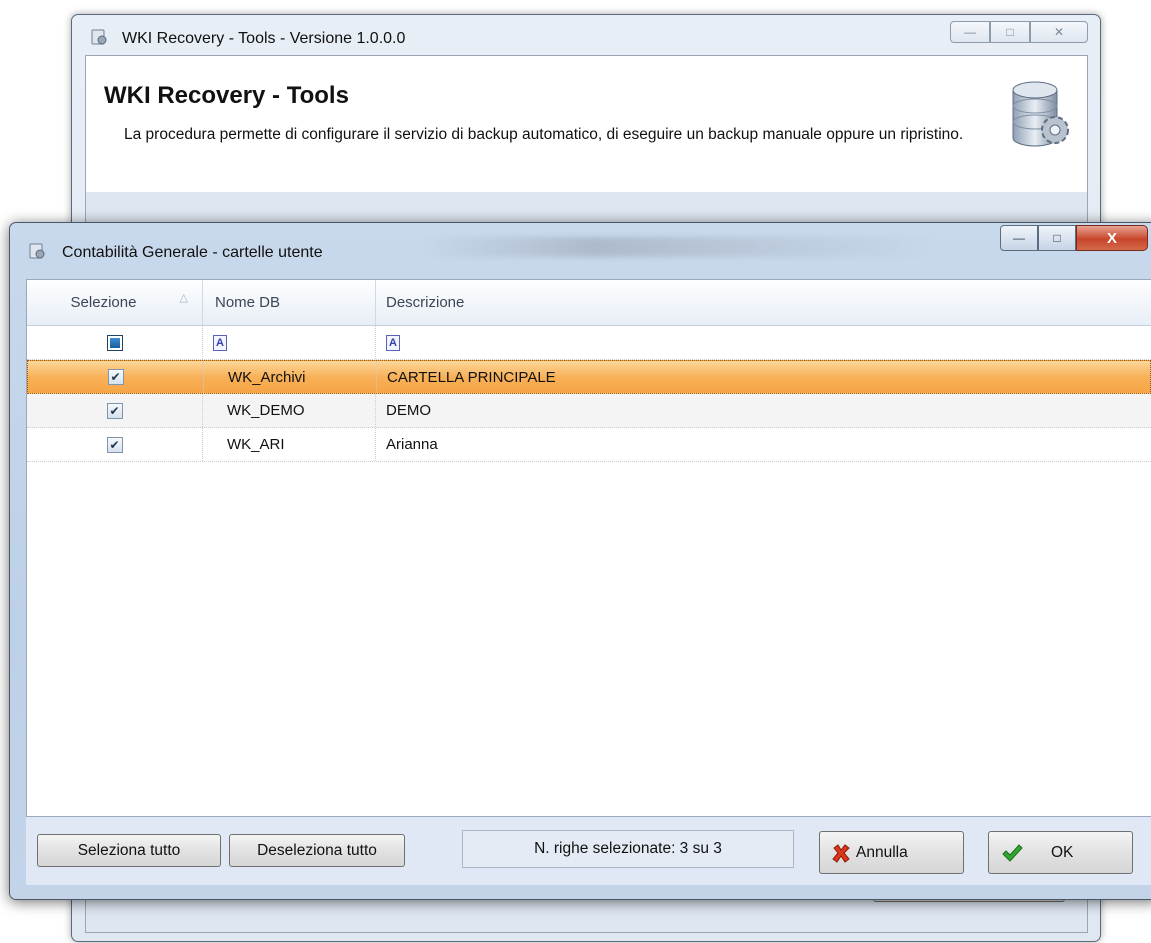 The image size is (1151, 943). Describe the element at coordinates (763, 302) in the screenshot. I see `column-header-descrizione: Descrizione` at that location.